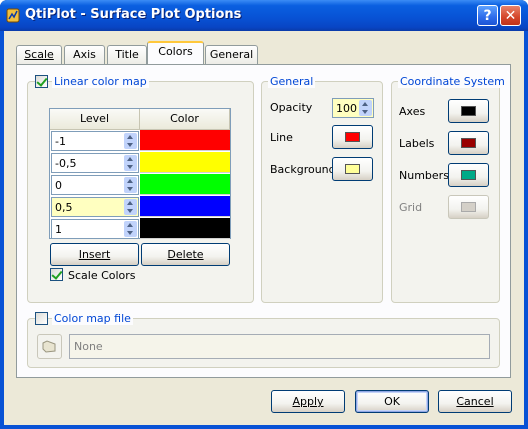 Image resolution: width=528 pixels, height=429 pixels. Describe the element at coordinates (95, 229) in the screenshot. I see `level-spinbox: 1` at that location.